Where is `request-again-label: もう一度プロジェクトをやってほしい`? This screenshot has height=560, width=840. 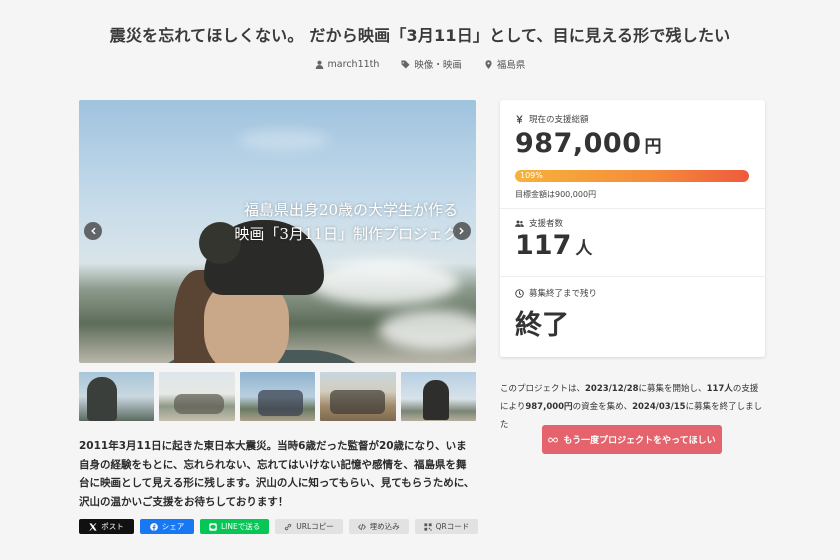 request-again-label: もう一度プロジェクトをやってほしい is located at coordinates (639, 441).